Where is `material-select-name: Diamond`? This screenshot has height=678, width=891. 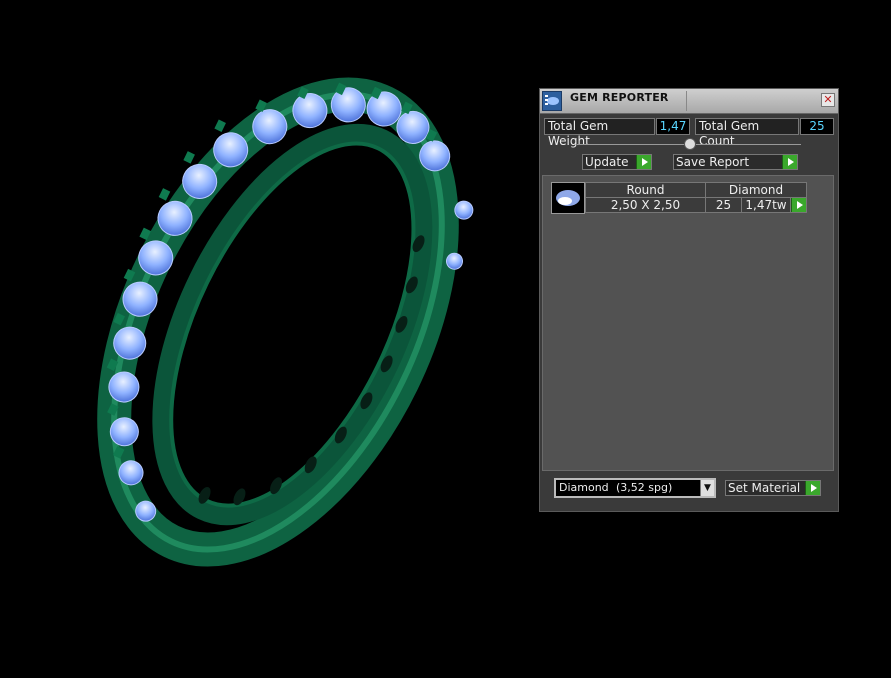
material-select-name: Diamond is located at coordinates (584, 487).